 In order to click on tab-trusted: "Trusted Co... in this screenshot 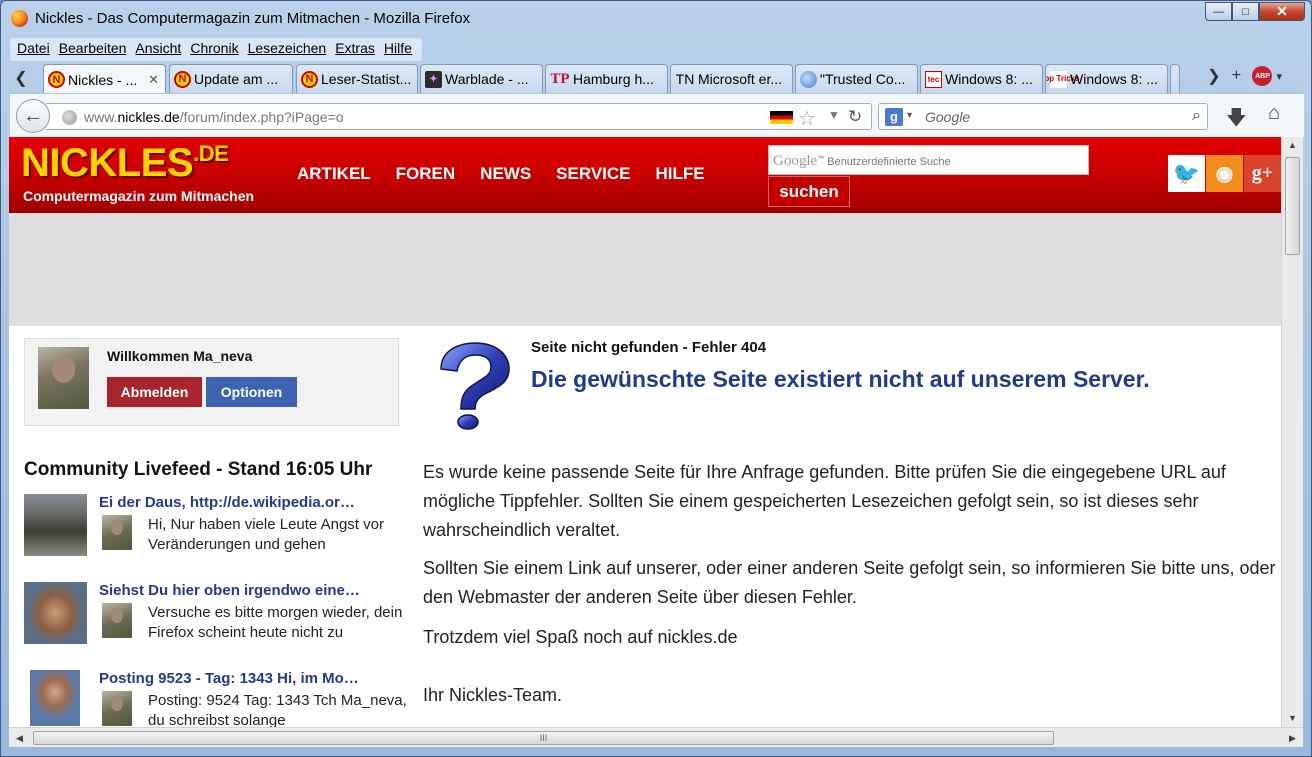, I will do `click(856, 78)`.